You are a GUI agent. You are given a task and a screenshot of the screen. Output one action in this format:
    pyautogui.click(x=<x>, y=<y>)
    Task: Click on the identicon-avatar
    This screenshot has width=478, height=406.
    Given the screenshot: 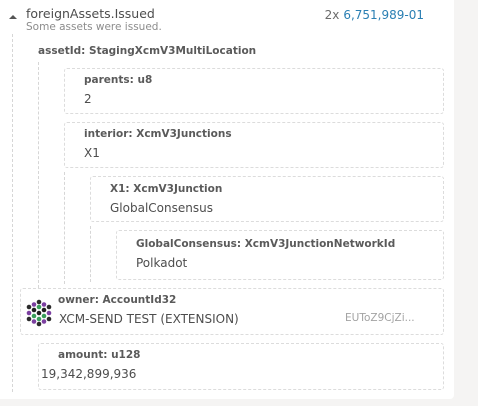 What is the action you would take?
    pyautogui.click(x=39, y=313)
    